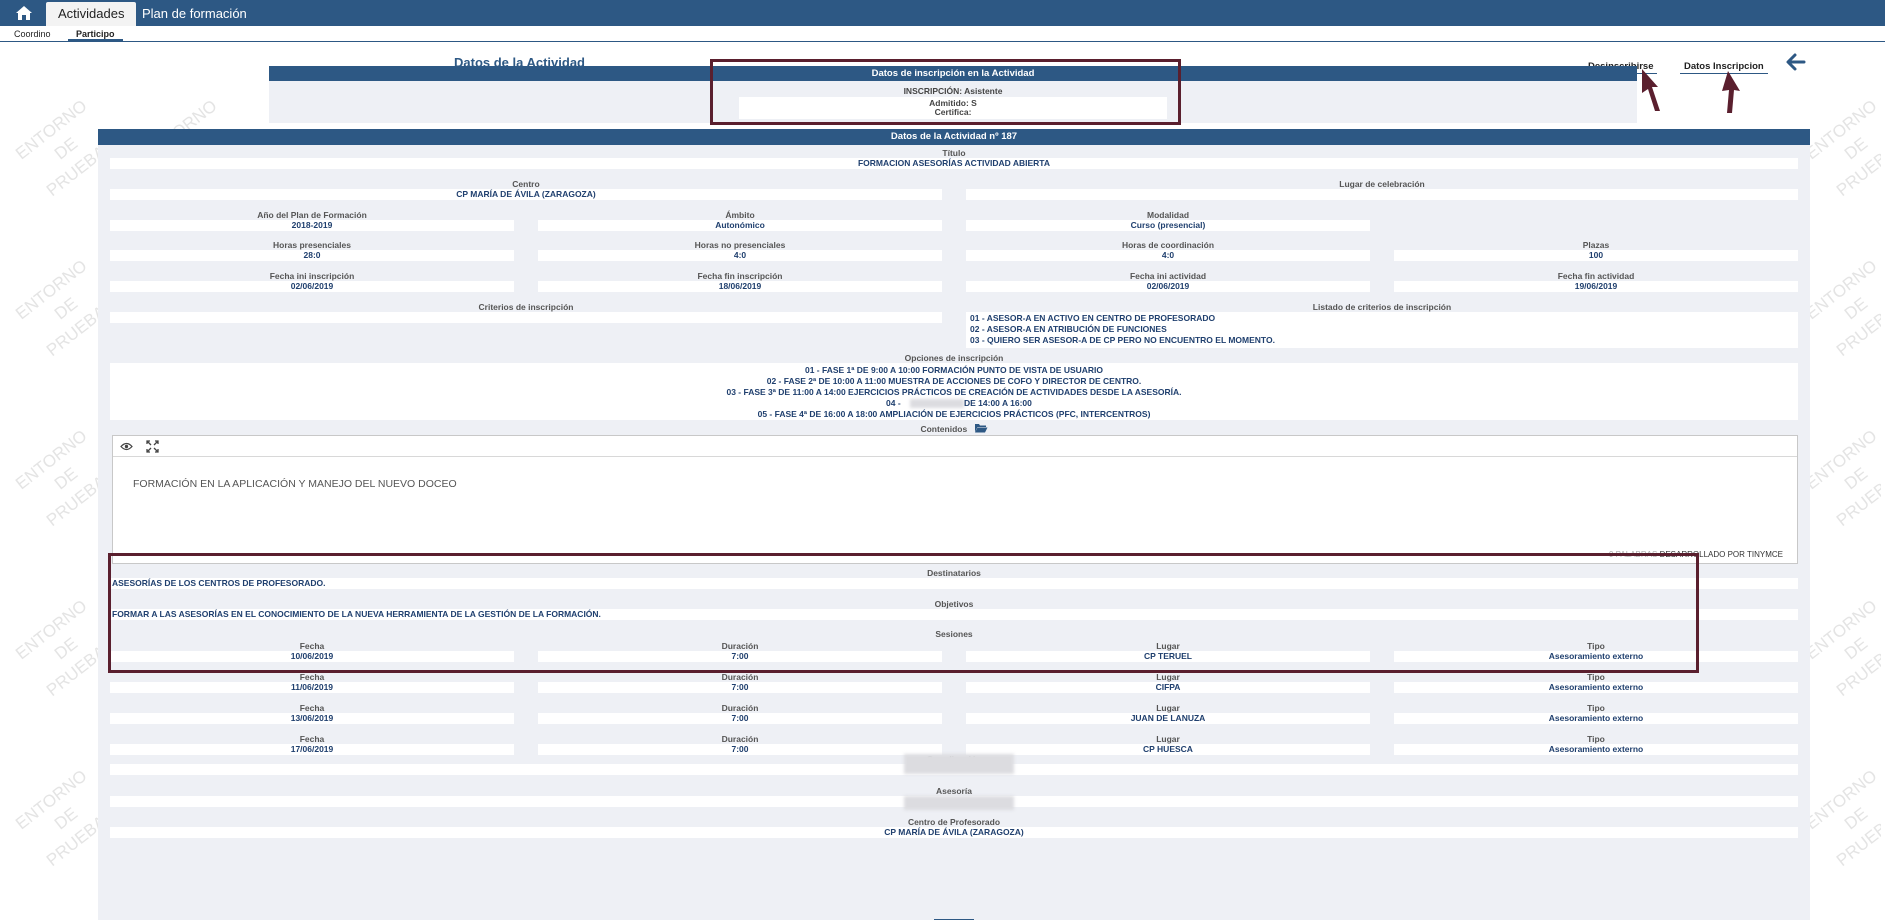  I want to click on fullscreen-icon, so click(152, 446).